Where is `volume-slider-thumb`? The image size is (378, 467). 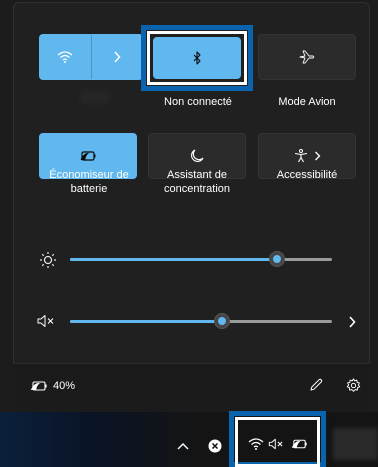 volume-slider-thumb is located at coordinates (222, 321).